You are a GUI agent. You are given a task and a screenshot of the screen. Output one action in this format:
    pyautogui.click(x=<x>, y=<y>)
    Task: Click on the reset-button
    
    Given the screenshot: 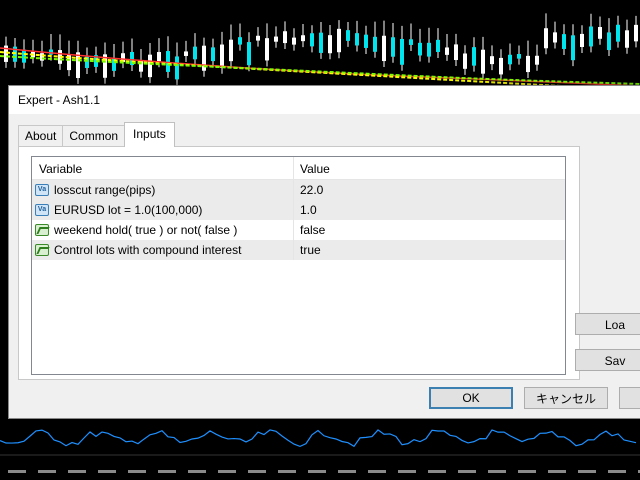 What is the action you would take?
    pyautogui.click(x=629, y=398)
    